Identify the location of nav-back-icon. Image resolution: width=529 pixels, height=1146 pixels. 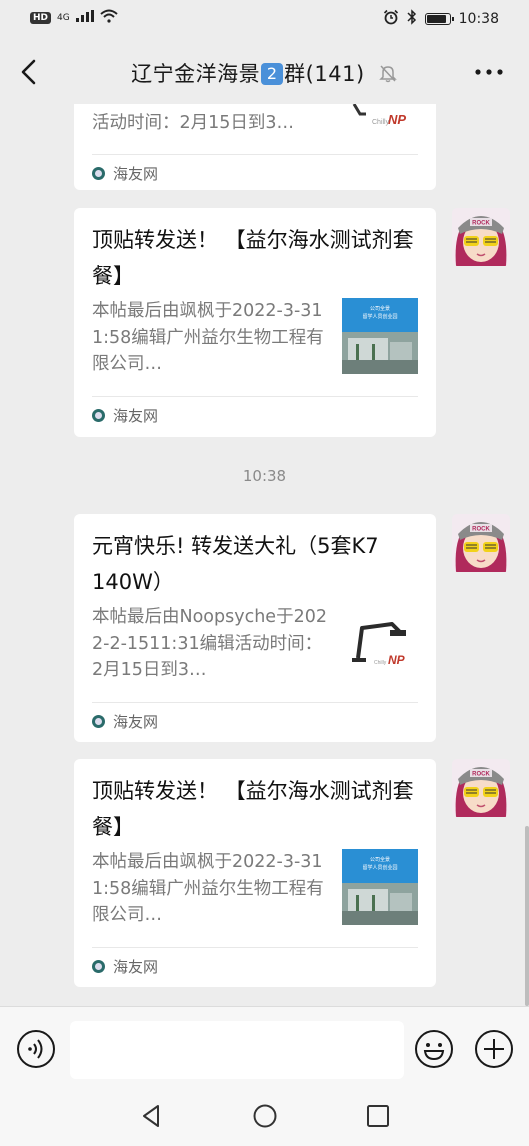
(151, 1116).